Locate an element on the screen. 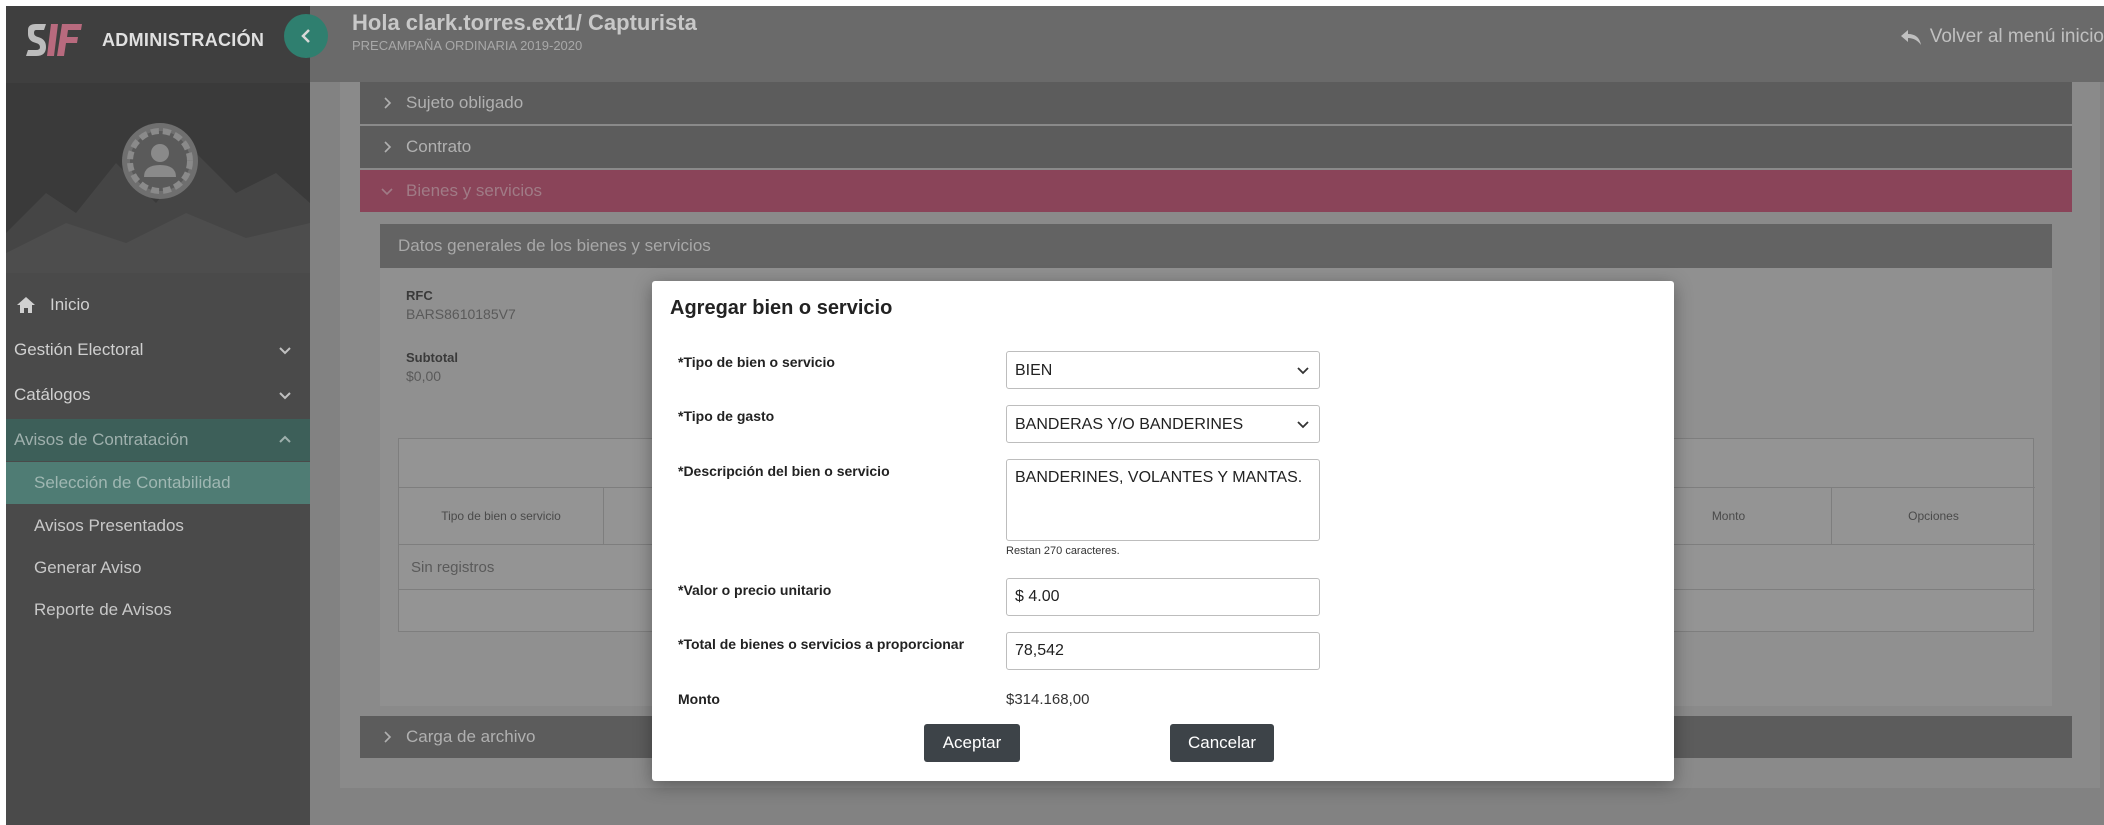 This screenshot has width=2104, height=825. back-to-menu-link: Volver al menú inicio is located at coordinates (2002, 37).